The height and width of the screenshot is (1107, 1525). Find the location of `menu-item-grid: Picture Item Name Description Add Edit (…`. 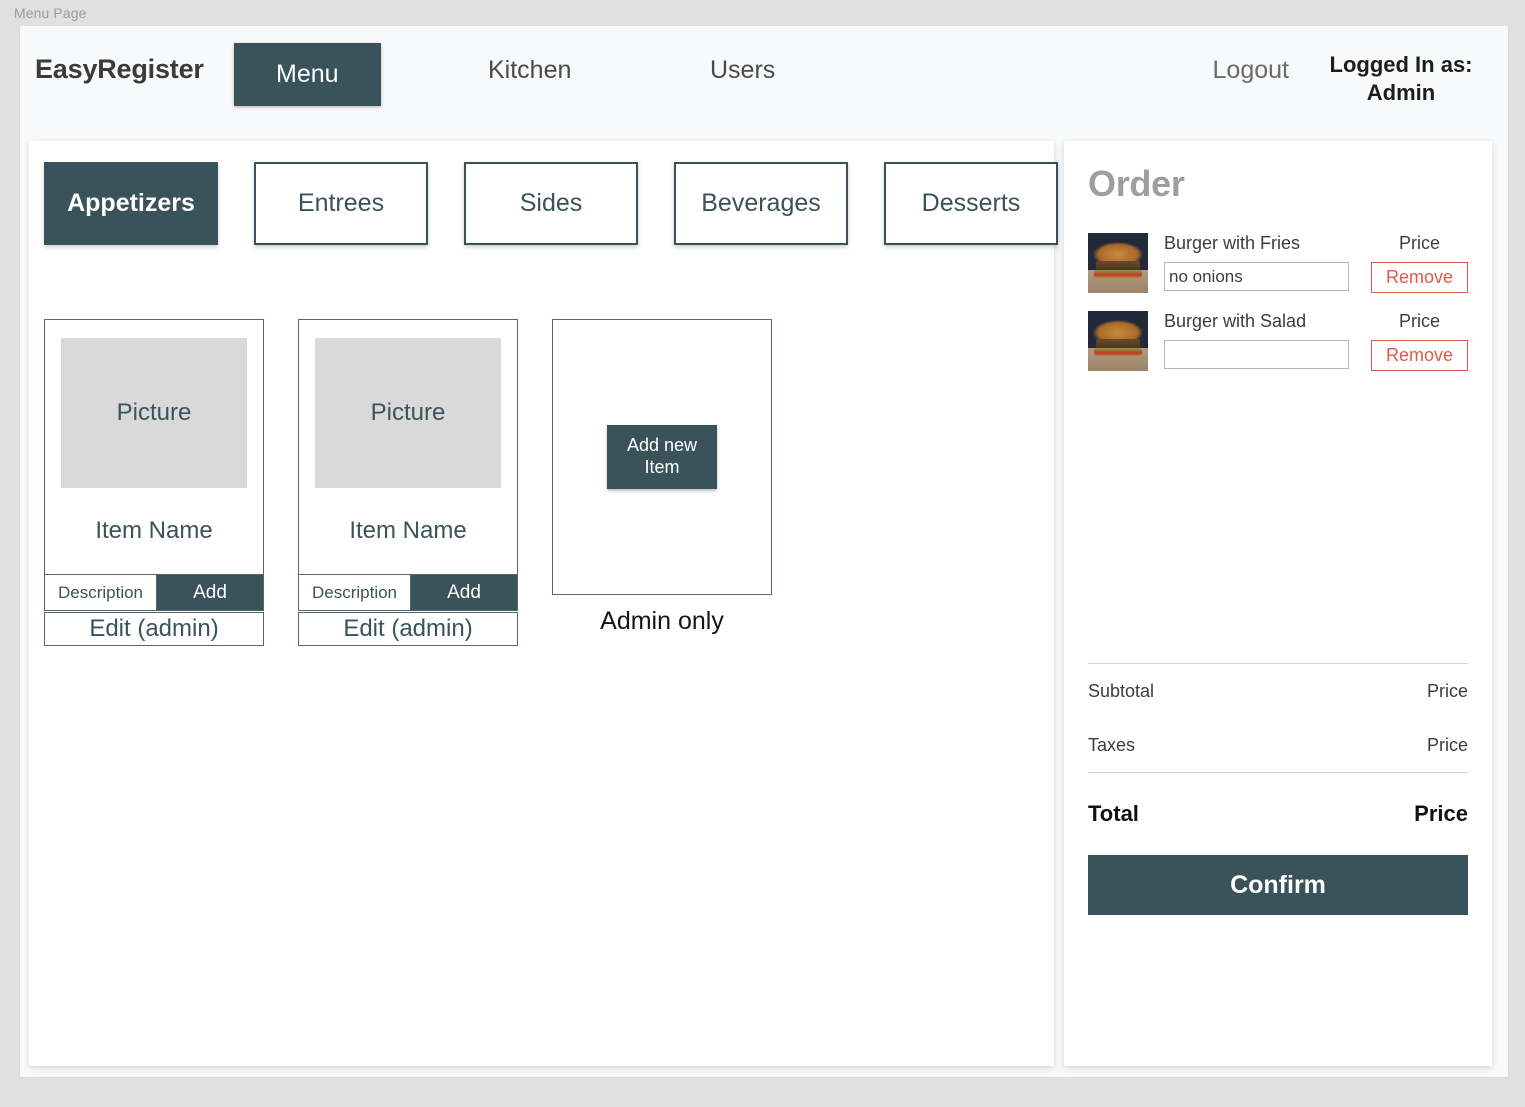

menu-item-grid: Picture Item Name Description Add Edit (… is located at coordinates (408, 482).